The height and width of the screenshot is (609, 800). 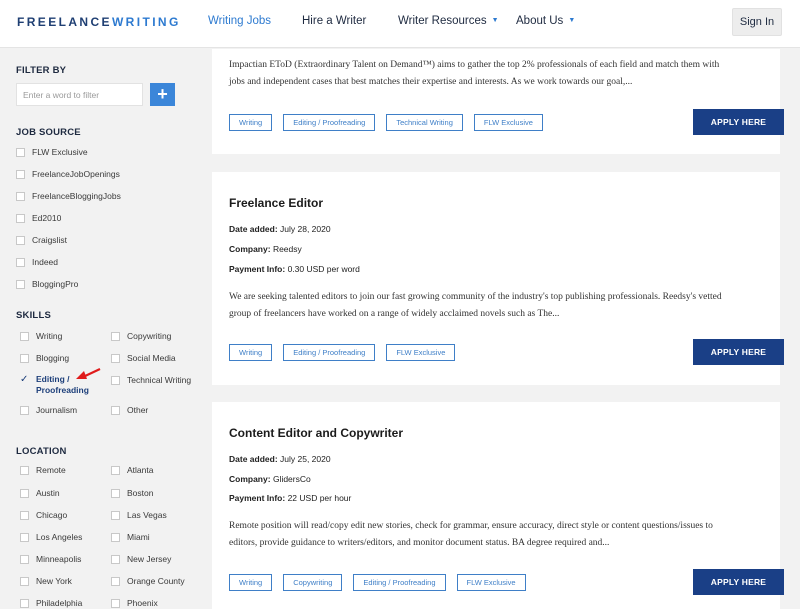 I want to click on location-checkbox: New Jersey, so click(x=141, y=559).